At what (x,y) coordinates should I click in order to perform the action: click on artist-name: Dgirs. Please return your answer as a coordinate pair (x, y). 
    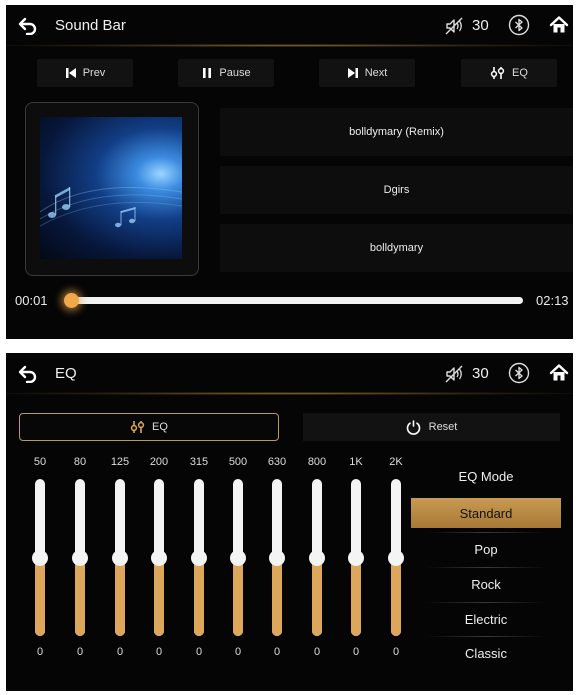
    Looking at the image, I should click on (396, 190).